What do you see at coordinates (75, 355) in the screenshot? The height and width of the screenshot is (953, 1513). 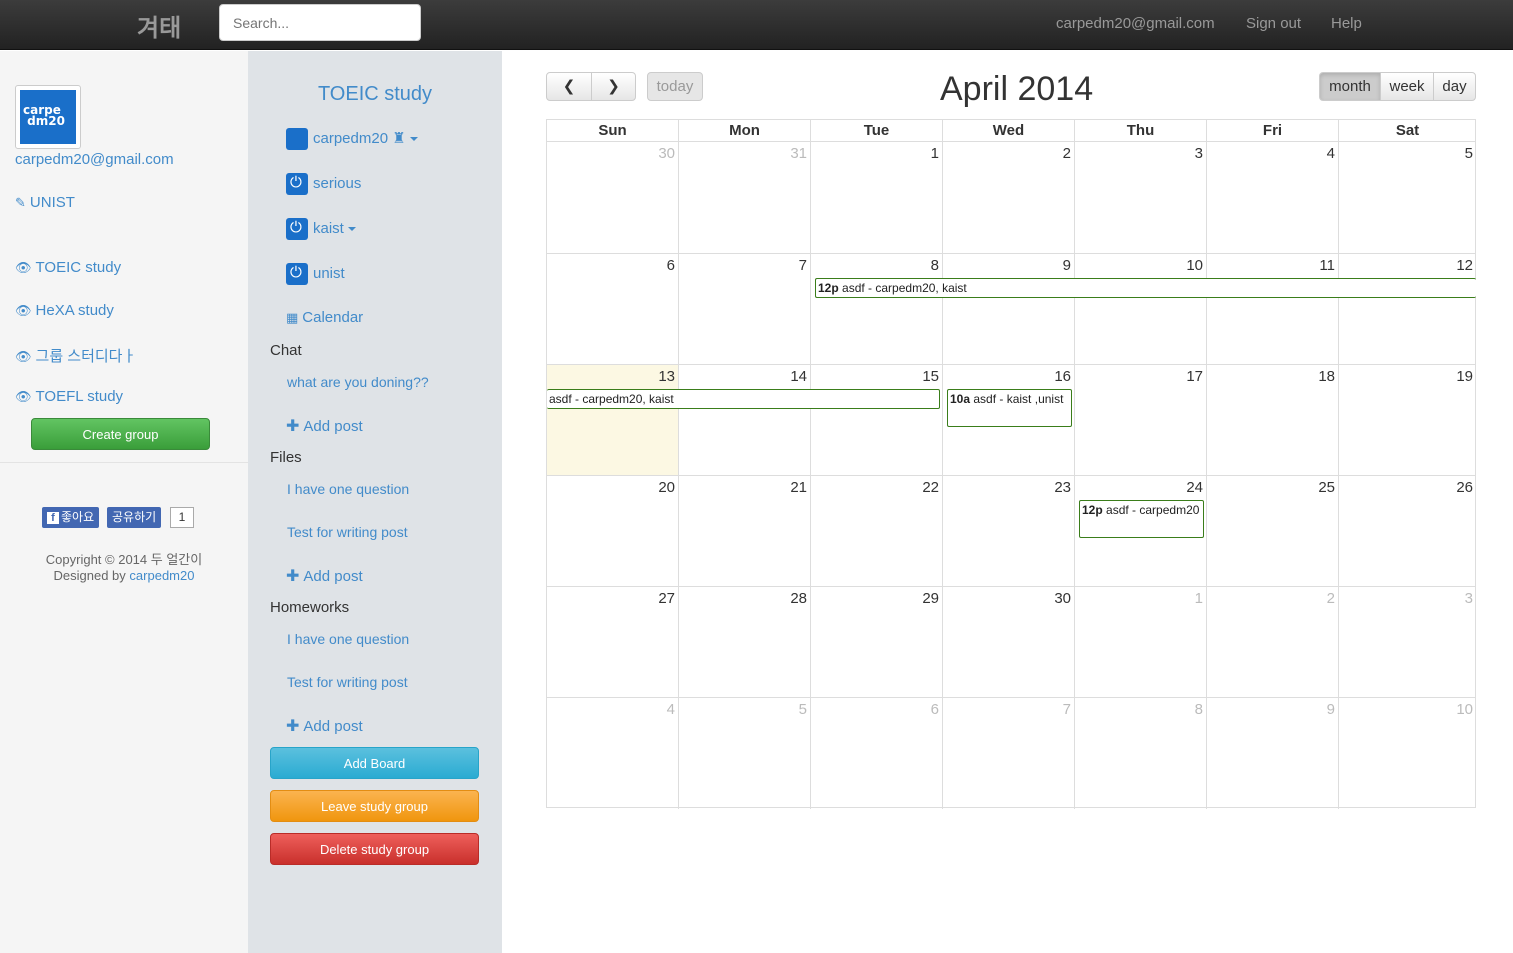 I see `group-link-korean: 👁 그룹 스터디다ㅏ` at bounding box center [75, 355].